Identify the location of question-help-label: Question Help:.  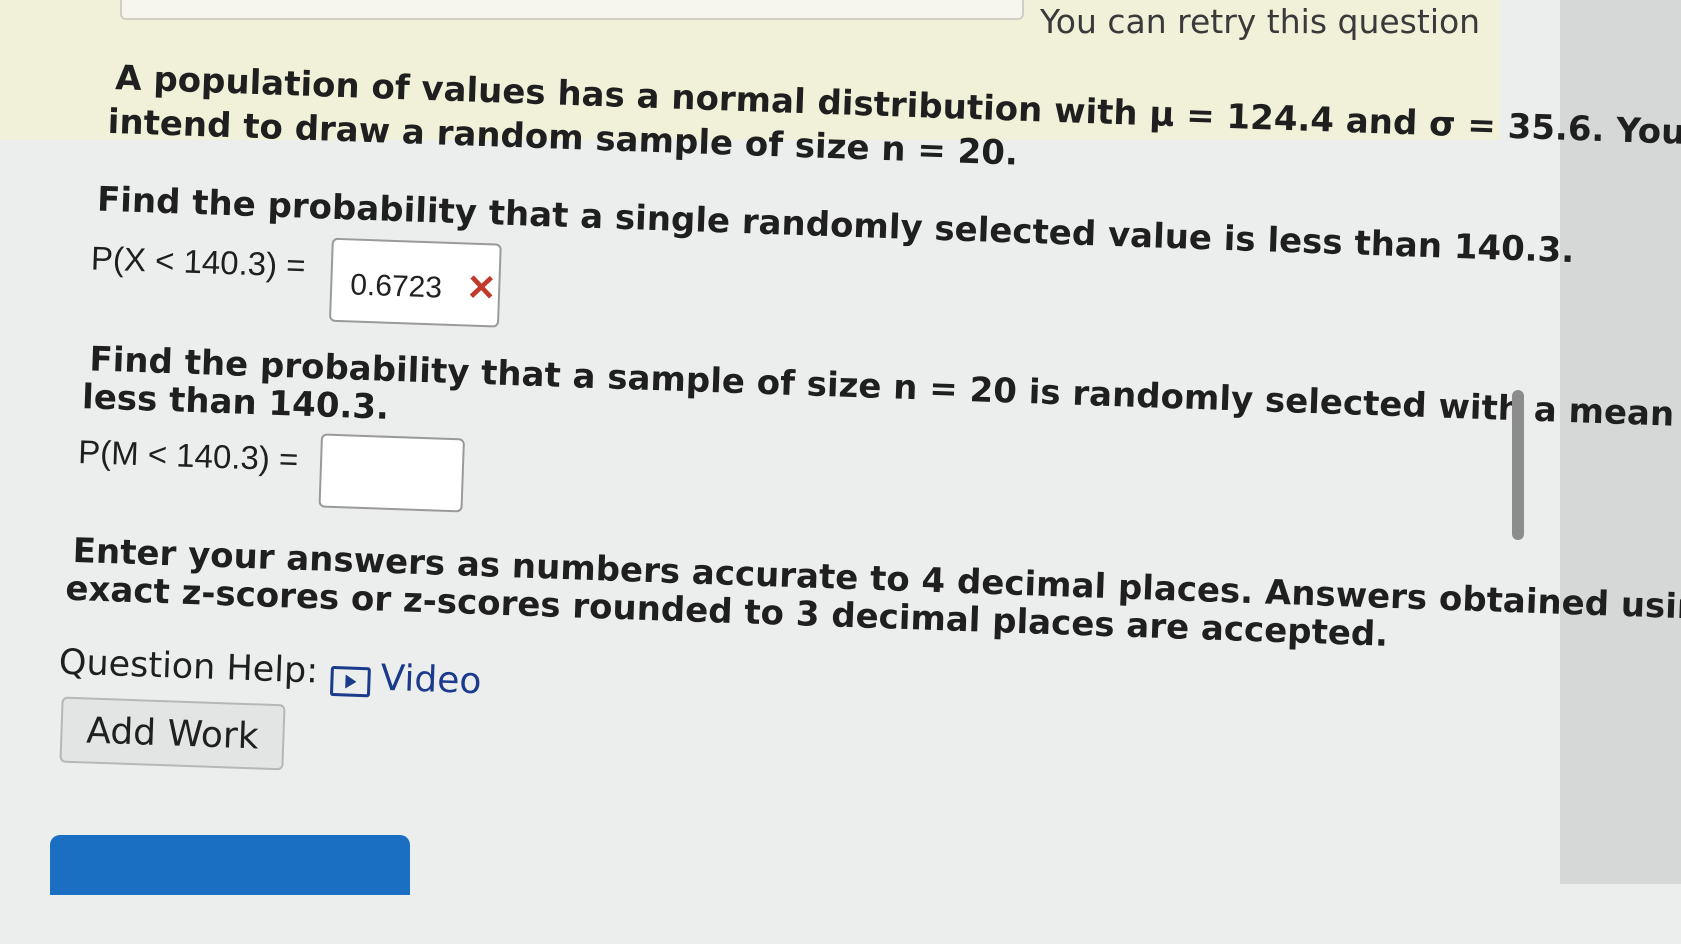
(188, 667).